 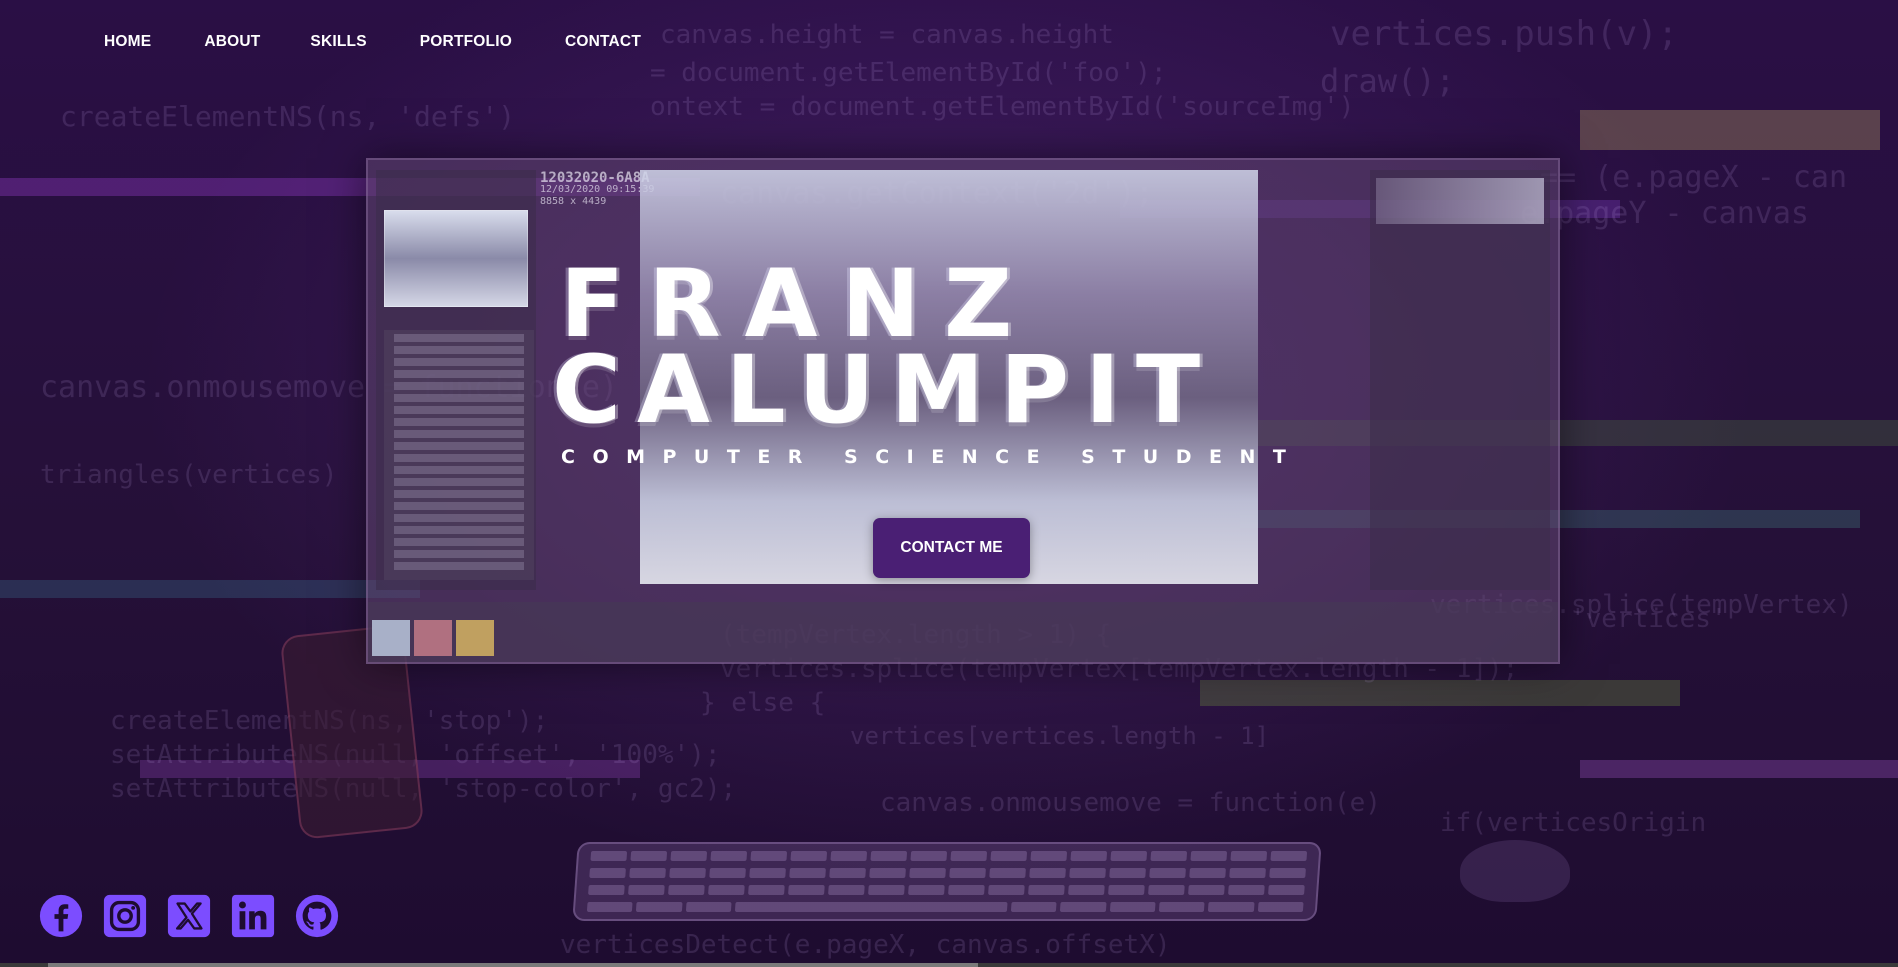 What do you see at coordinates (947, 881) in the screenshot?
I see `keyboard-prop` at bounding box center [947, 881].